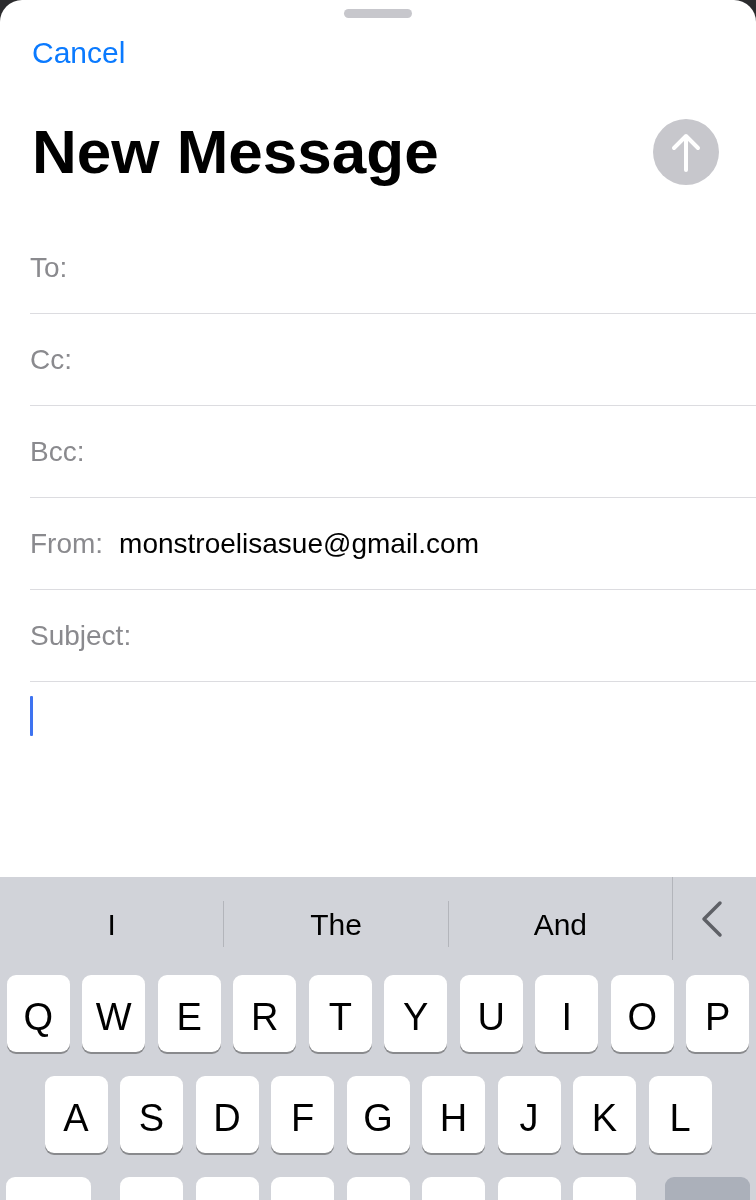 The height and width of the screenshot is (1200, 756). Describe the element at coordinates (718, 1013) in the screenshot. I see `keyboard-key: P` at that location.